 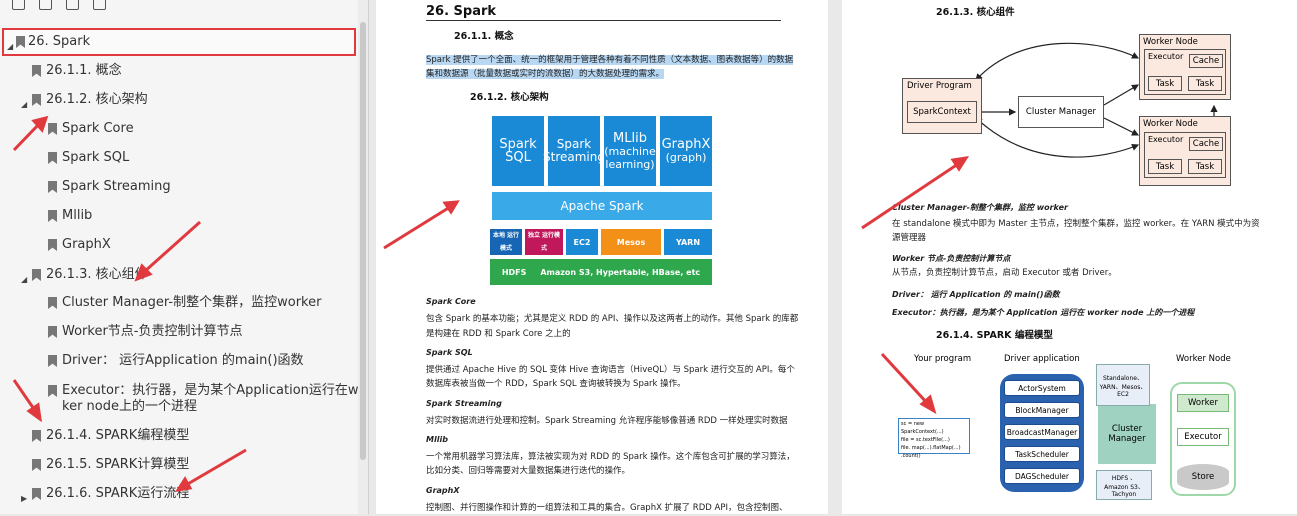 What do you see at coordinates (180, 72) in the screenshot?
I see `bookmark-item: 26.1.1. 概念` at bounding box center [180, 72].